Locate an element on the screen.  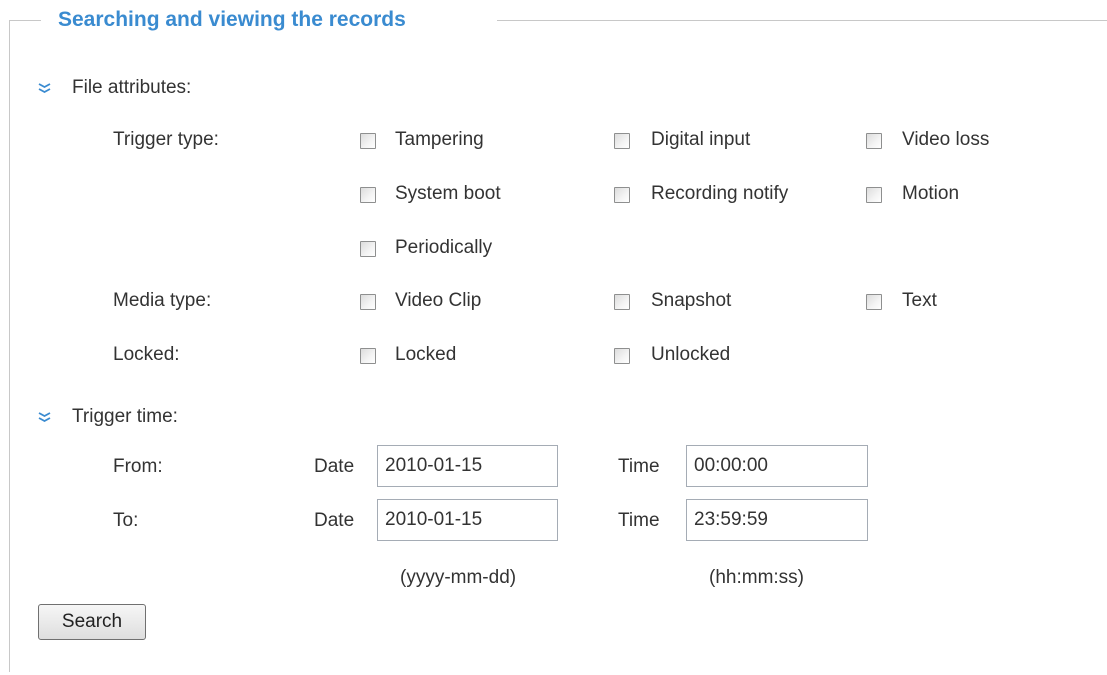
recording-notify-checkbox is located at coordinates (622, 195).